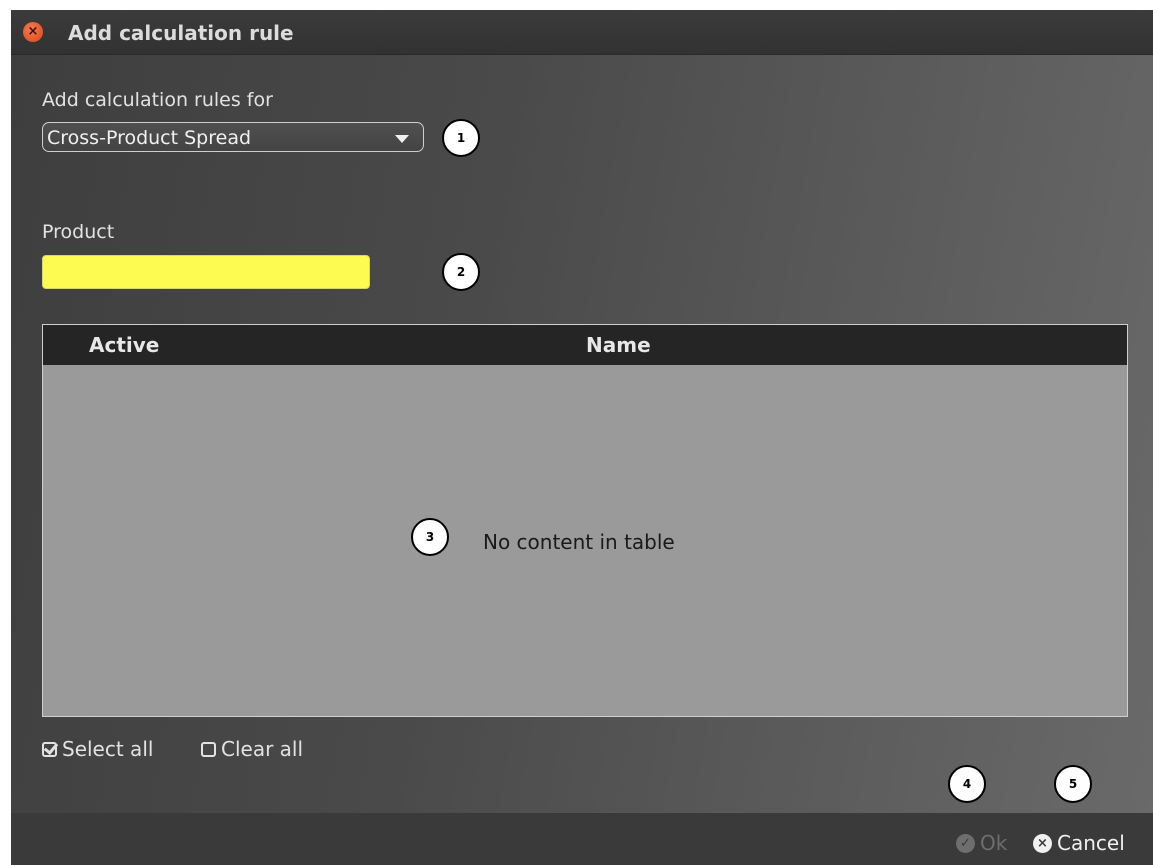  I want to click on callout-5: 5, so click(1073, 784).